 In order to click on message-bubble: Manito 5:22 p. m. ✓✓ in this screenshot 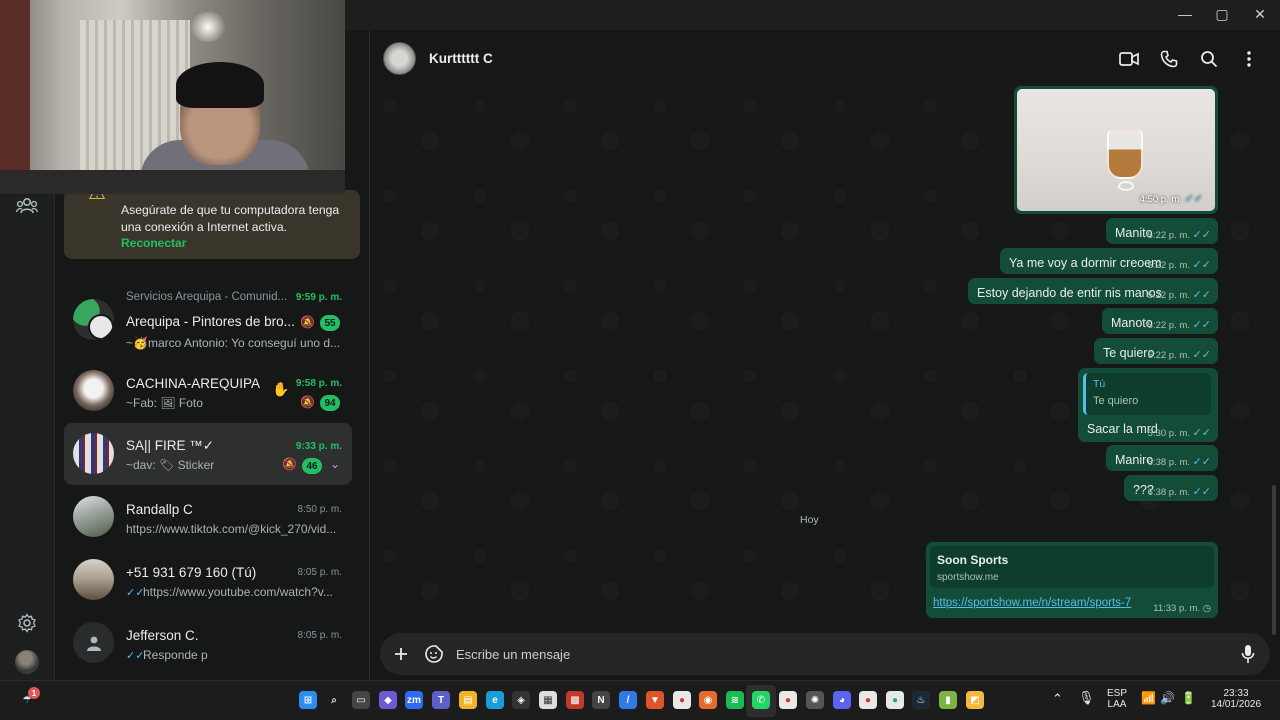, I will do `click(1162, 231)`.